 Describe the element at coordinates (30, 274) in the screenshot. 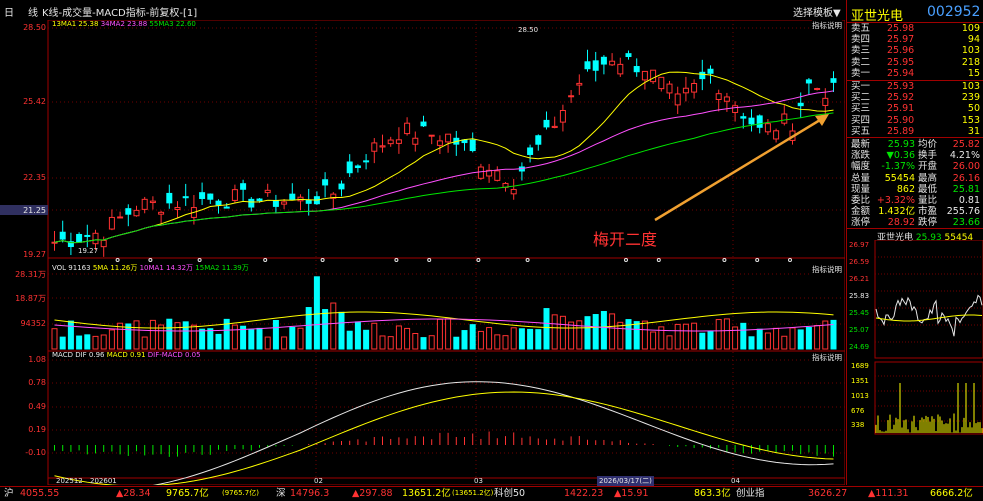

I see `y-label-vol-0: 28.31万` at that location.